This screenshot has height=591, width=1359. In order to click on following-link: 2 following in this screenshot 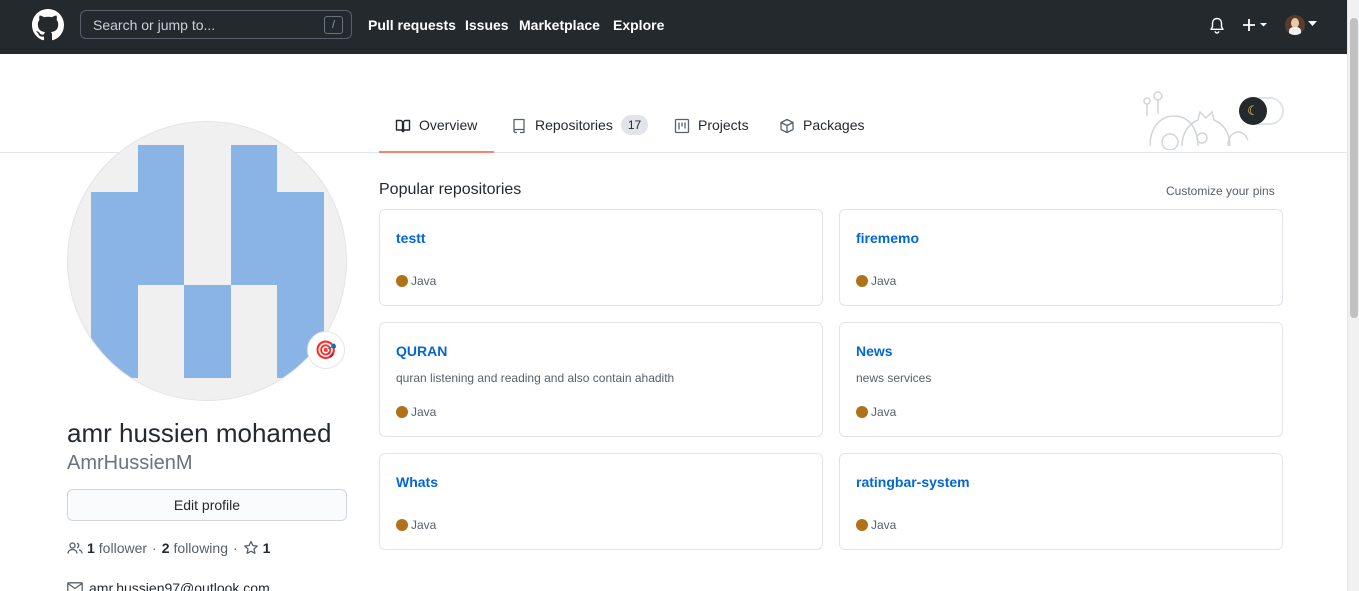, I will do `click(195, 548)`.